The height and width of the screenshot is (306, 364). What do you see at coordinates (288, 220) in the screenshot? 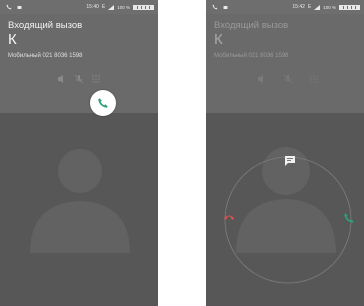
I see `swipe-ring` at bounding box center [288, 220].